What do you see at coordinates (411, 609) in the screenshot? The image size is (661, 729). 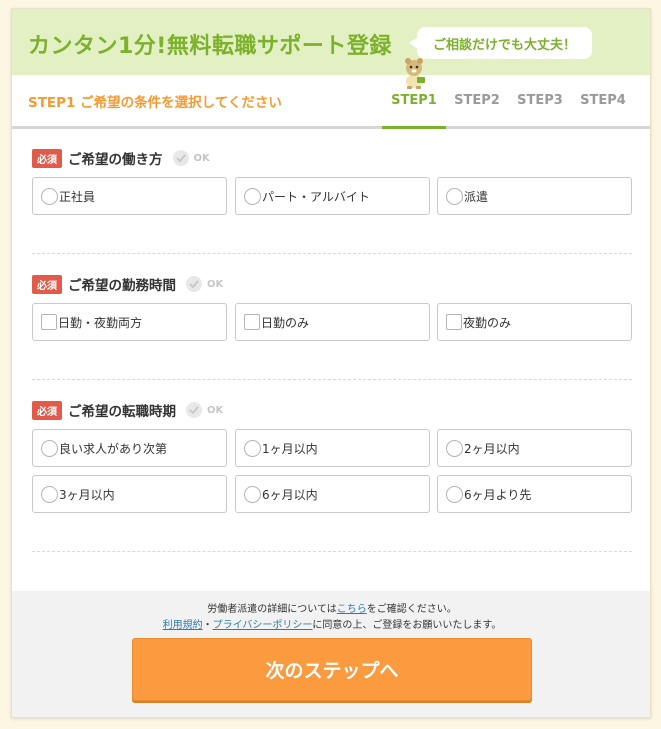 I see `note-text: をご確認ください。` at bounding box center [411, 609].